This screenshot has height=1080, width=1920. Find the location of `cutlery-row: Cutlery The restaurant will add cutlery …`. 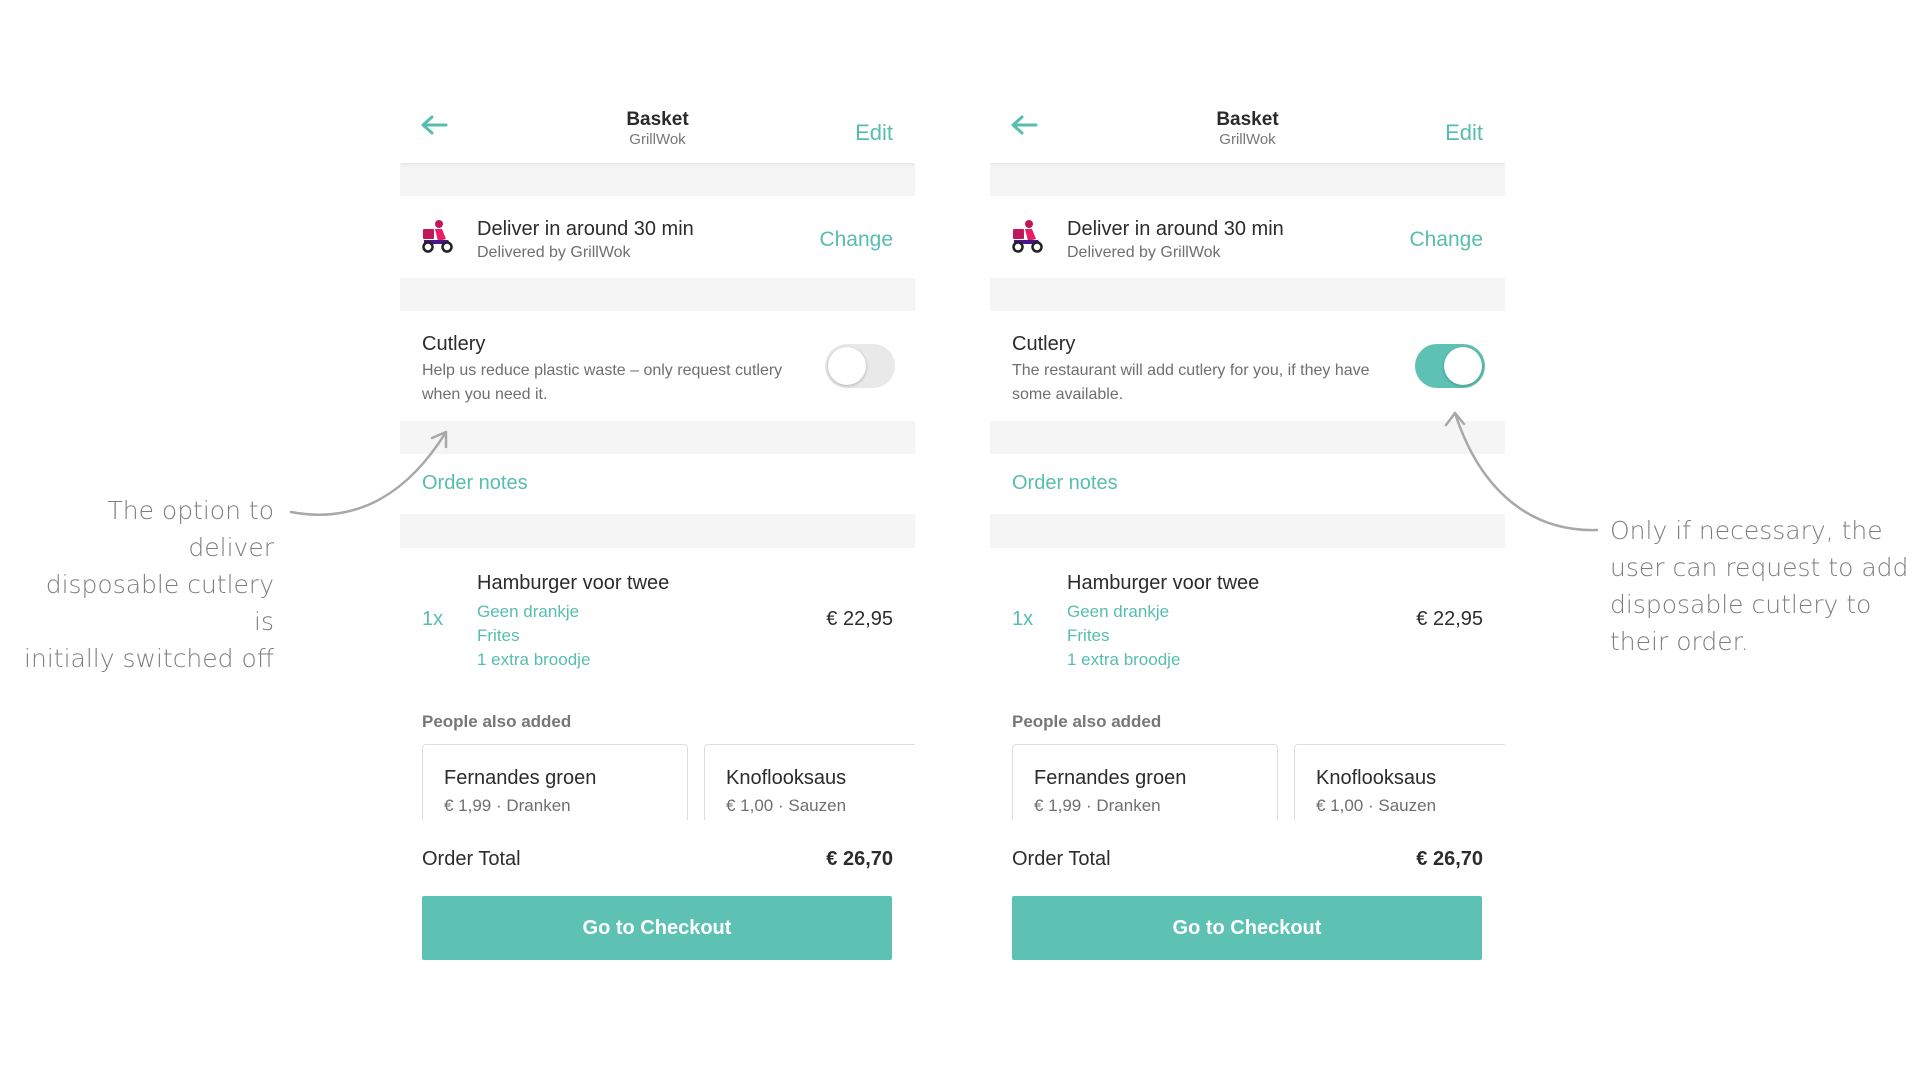

cutlery-row: Cutlery The restaurant will add cutlery … is located at coordinates (1247, 366).